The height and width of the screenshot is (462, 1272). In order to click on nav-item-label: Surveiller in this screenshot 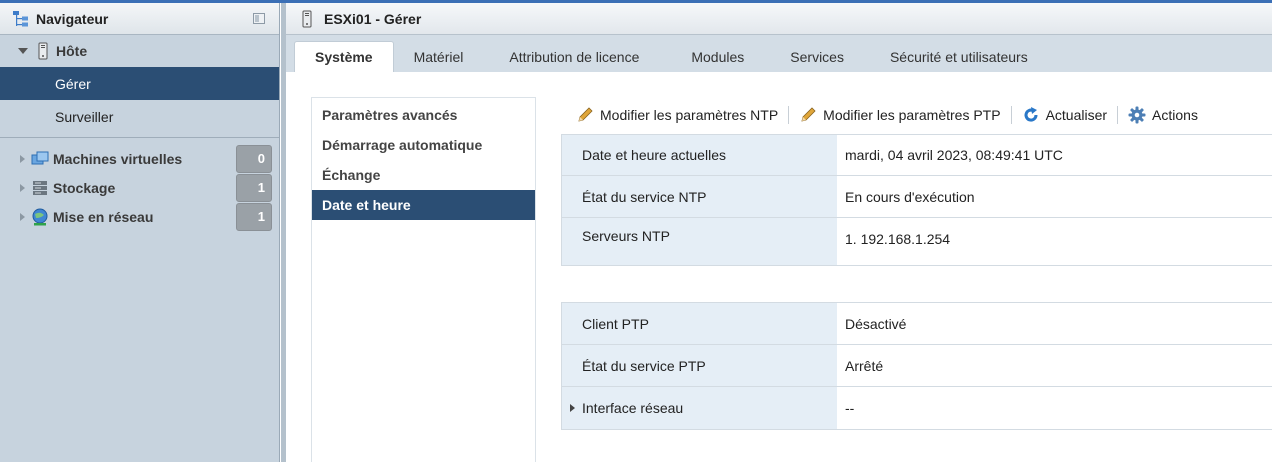, I will do `click(84, 116)`.